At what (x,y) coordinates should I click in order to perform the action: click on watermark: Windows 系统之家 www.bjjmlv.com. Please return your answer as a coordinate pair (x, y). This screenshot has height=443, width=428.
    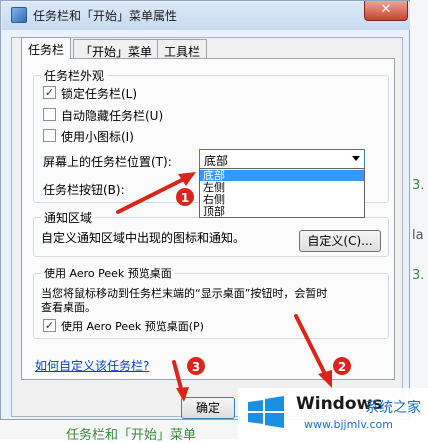
    Looking at the image, I should click on (333, 413).